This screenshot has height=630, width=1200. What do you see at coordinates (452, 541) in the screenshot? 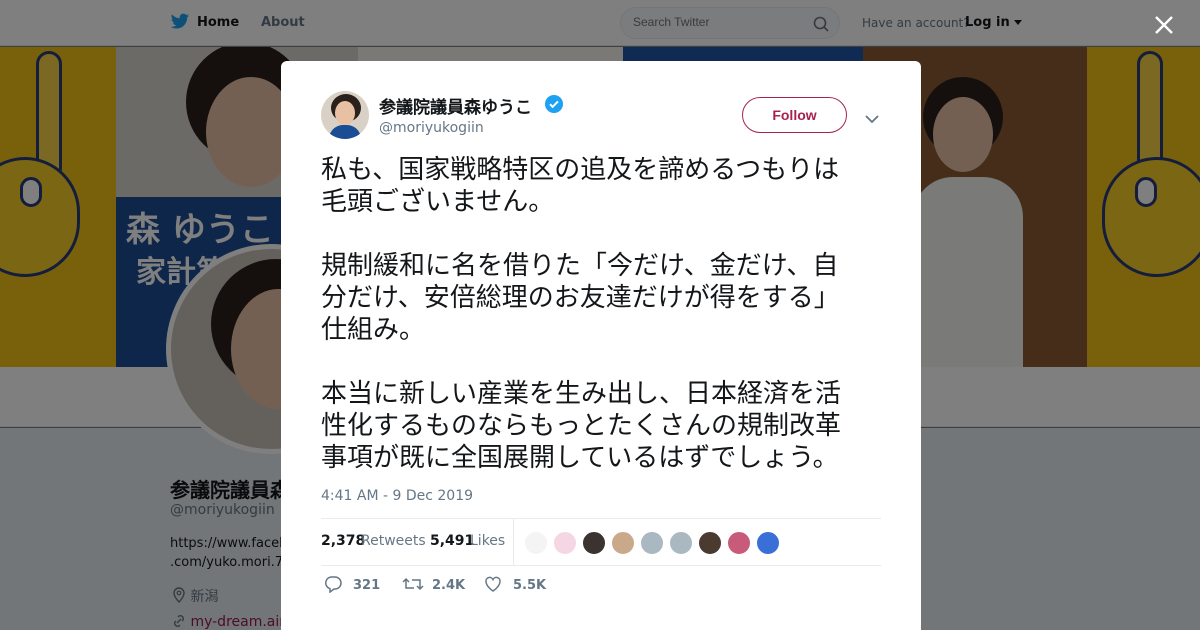
I see `likes-count: 5,491` at bounding box center [452, 541].